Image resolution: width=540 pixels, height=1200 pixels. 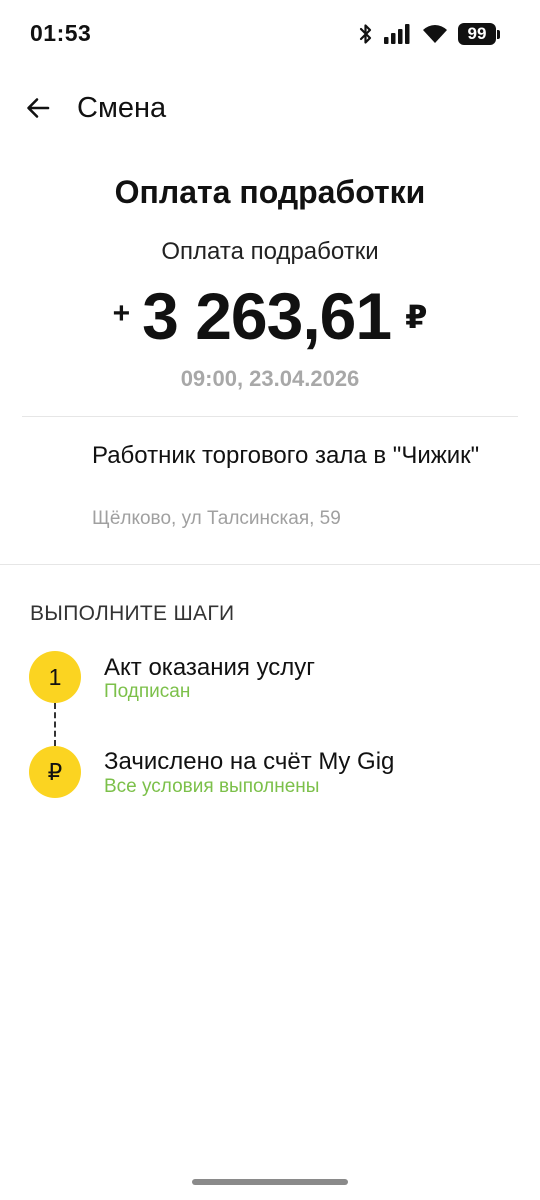 I want to click on wifi-icon, so click(x=435, y=34).